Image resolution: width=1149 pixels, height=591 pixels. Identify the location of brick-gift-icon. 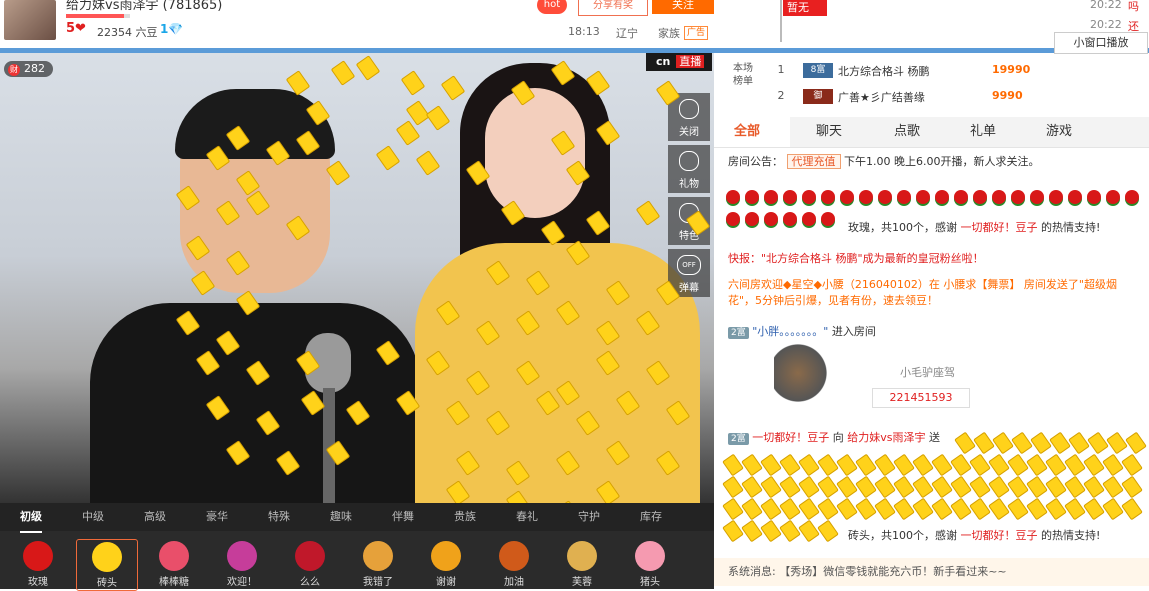
(343, 73).